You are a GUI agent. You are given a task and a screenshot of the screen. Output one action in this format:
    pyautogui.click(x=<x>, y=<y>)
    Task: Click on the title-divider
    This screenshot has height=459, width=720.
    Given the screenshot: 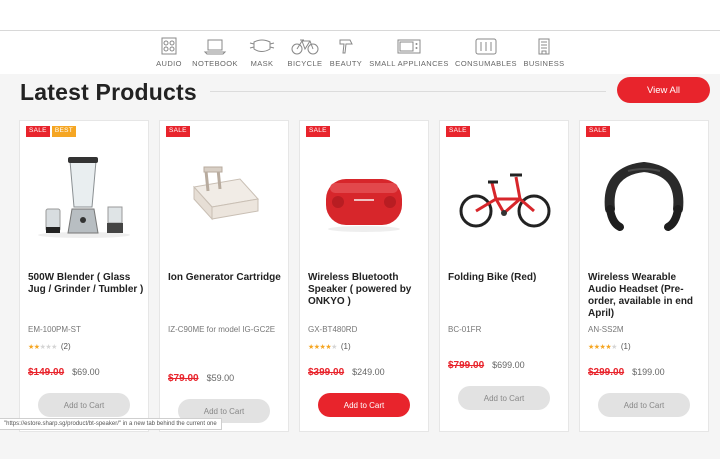 What is the action you would take?
    pyautogui.click(x=408, y=91)
    